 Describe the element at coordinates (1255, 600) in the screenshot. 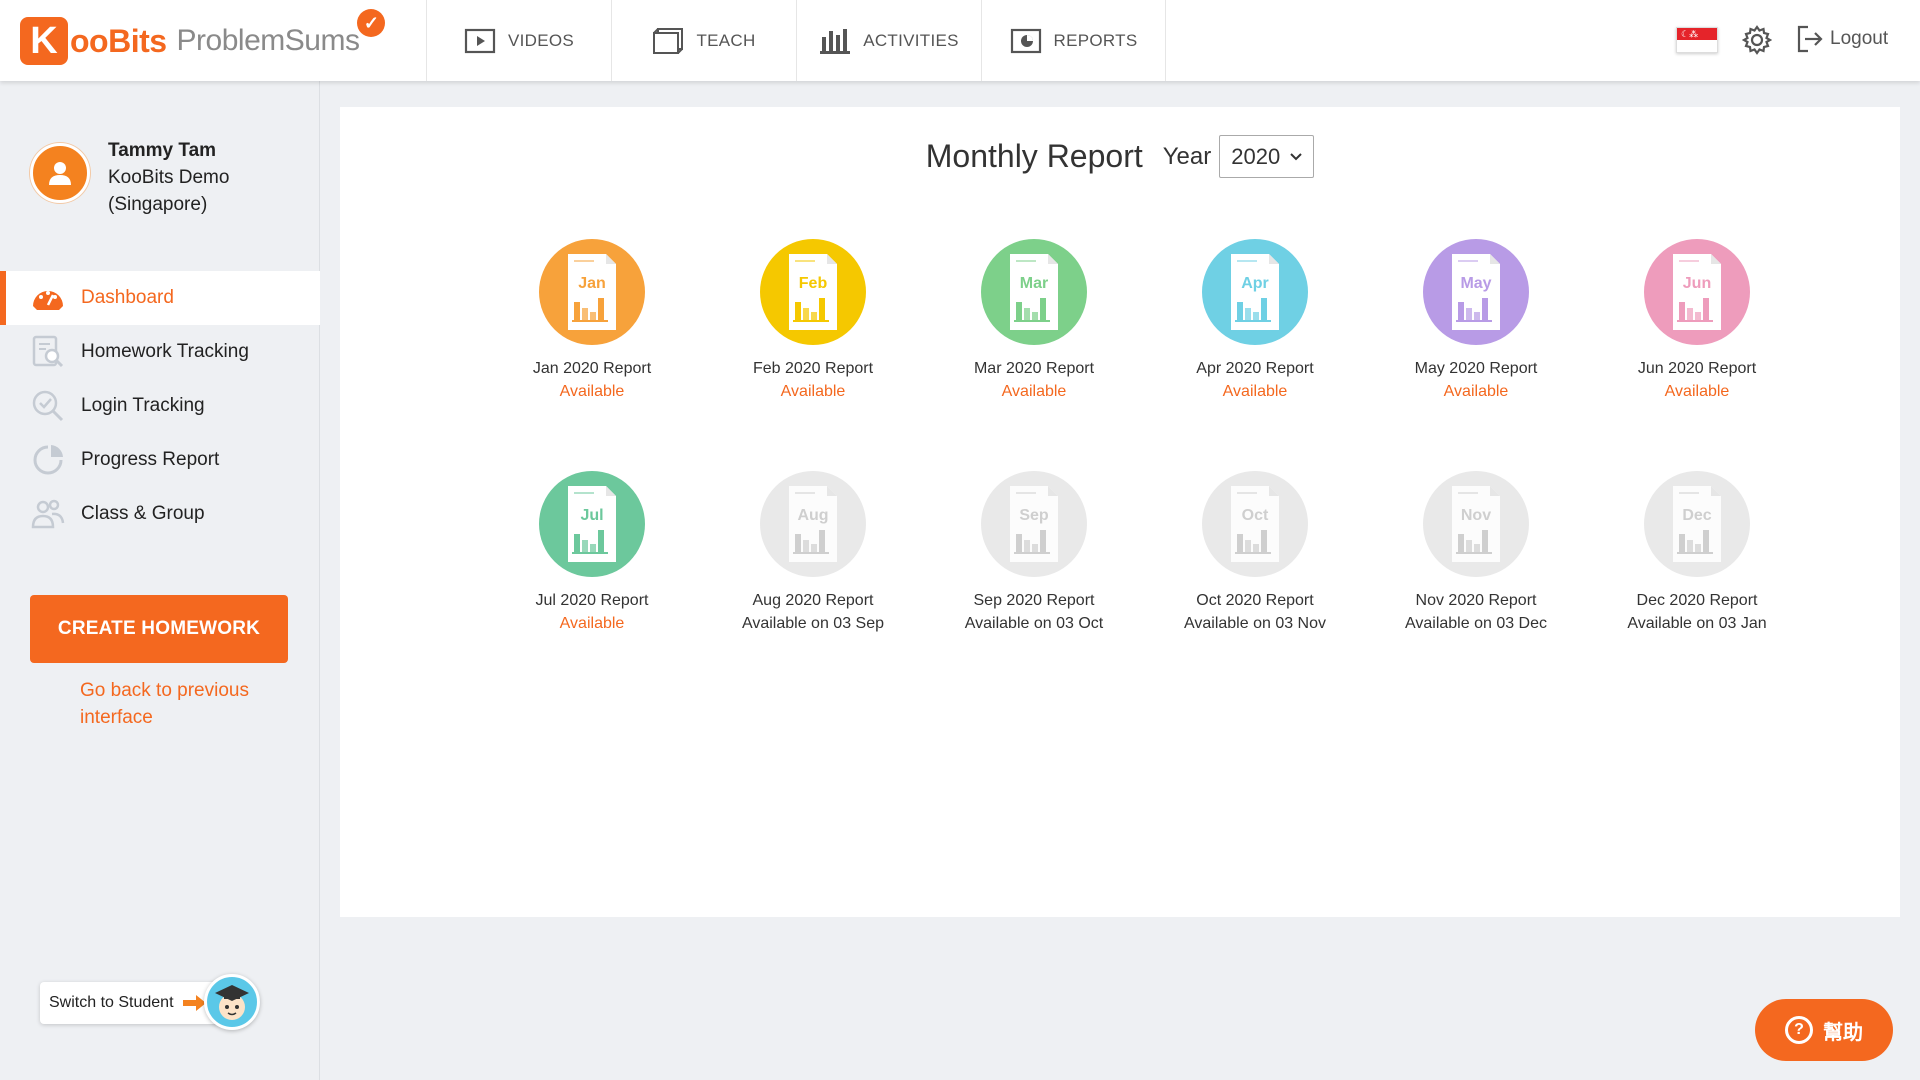

I see `report-name: Oct 2020 Report` at that location.